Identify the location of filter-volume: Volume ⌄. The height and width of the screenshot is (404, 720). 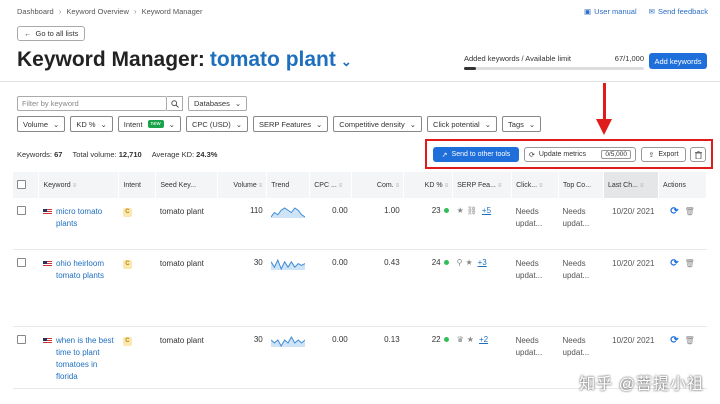
(41, 124).